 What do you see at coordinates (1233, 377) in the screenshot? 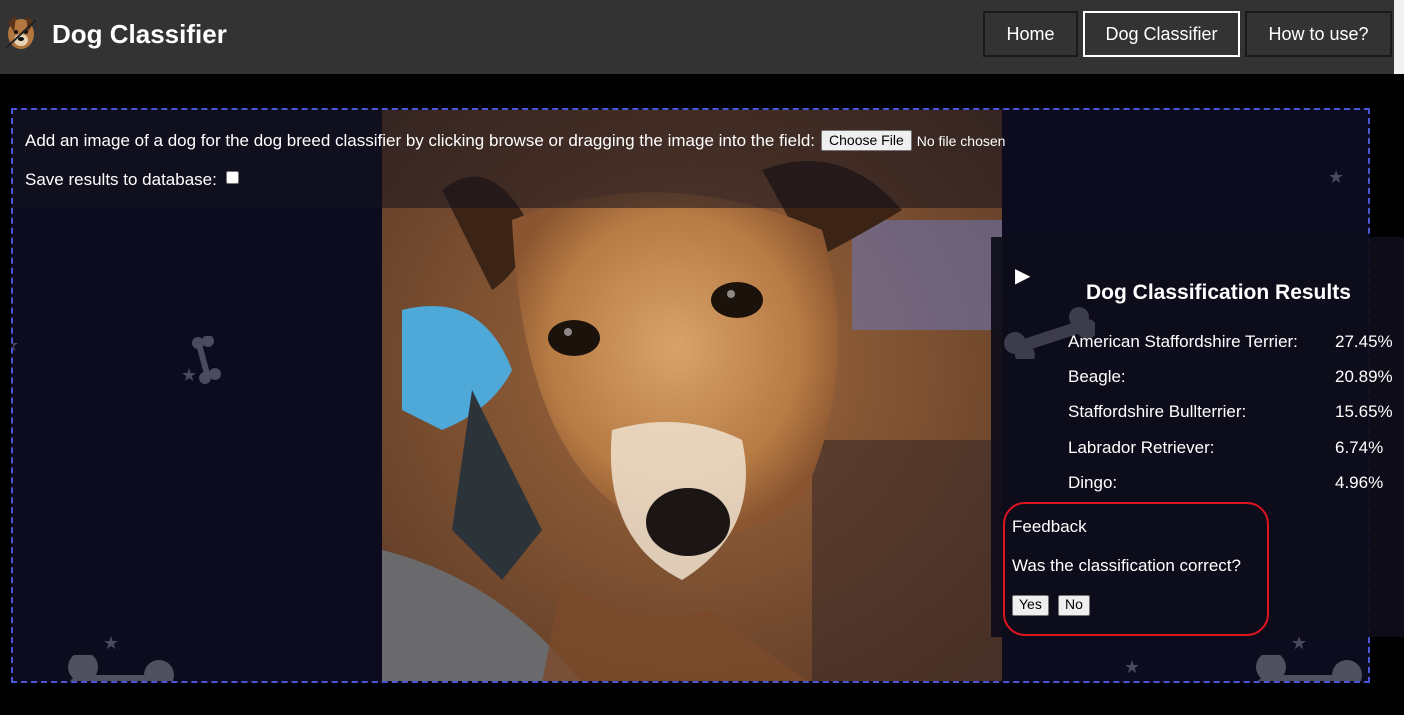
I see `result-row: Beagle: 20.89%` at bounding box center [1233, 377].